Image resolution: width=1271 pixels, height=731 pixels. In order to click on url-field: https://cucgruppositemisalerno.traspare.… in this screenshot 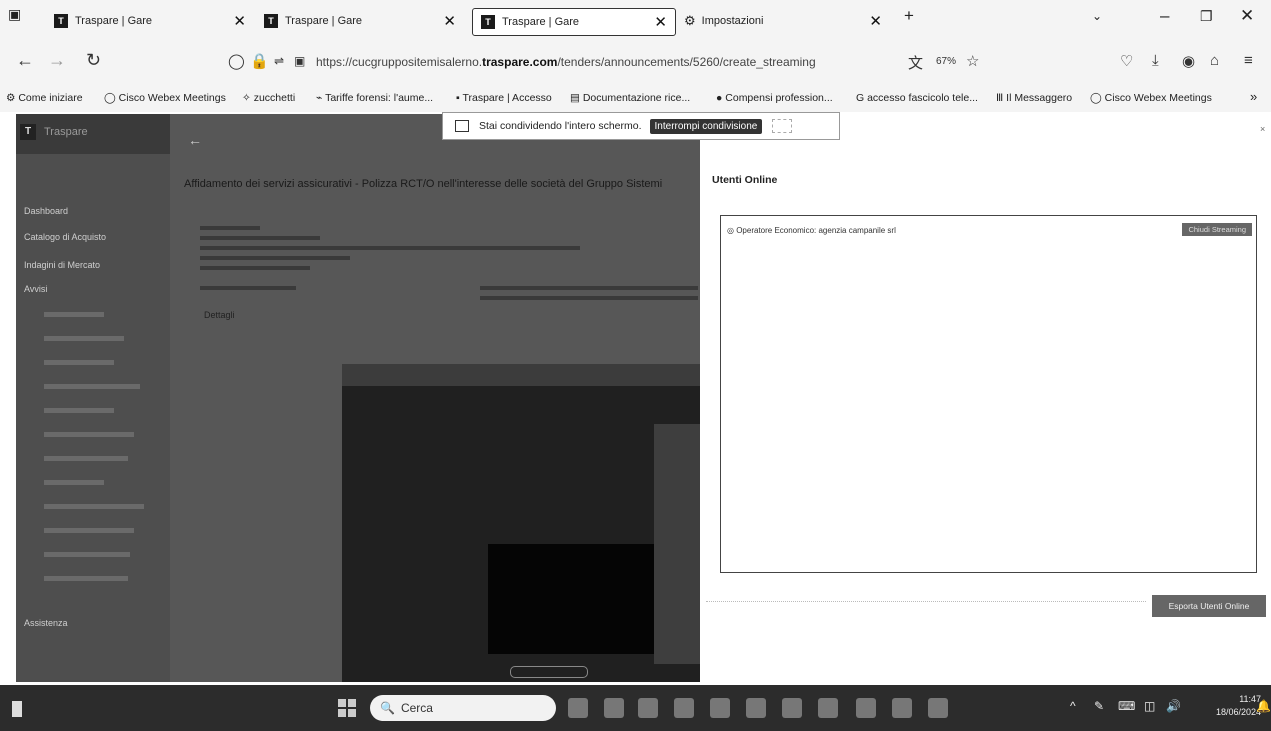, I will do `click(566, 62)`.